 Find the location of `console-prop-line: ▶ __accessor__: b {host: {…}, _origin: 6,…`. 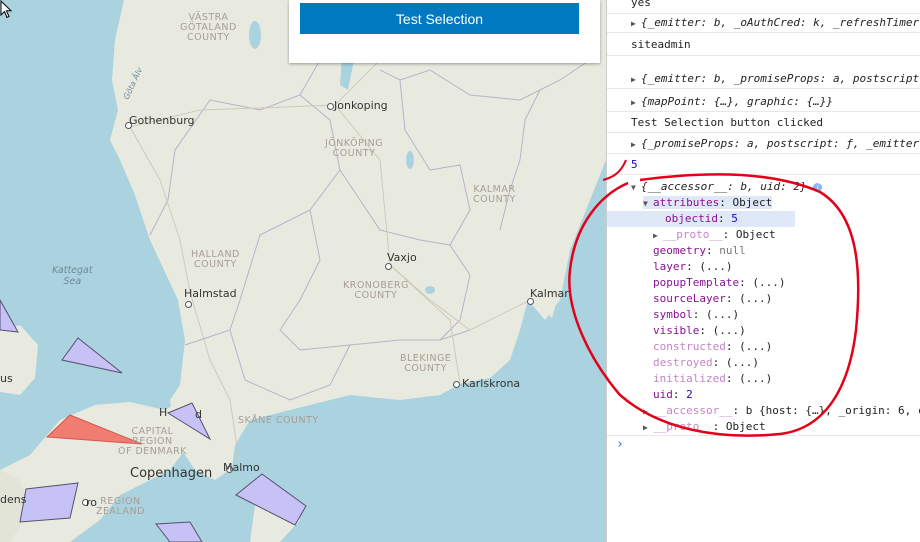

console-prop-line: ▶ __accessor__: b {host: {…}, _origin: 6,… is located at coordinates (763, 411).